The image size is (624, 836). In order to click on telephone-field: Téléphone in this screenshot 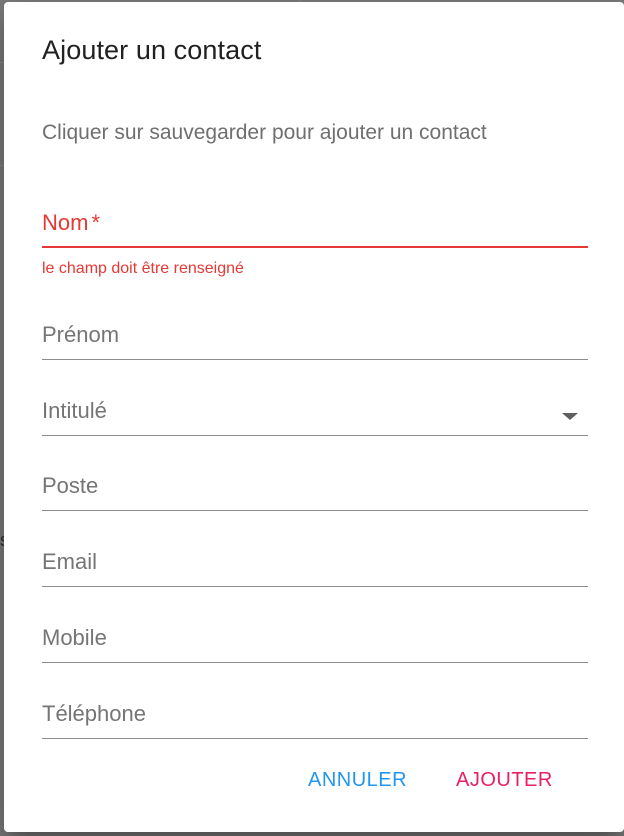, I will do `click(315, 719)`.